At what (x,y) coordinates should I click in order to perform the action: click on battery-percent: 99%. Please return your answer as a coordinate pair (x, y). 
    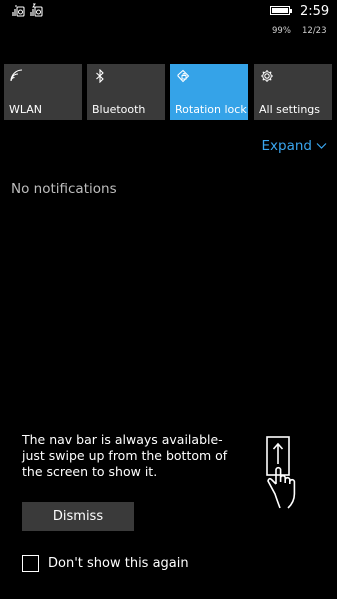
    Looking at the image, I should click on (281, 31).